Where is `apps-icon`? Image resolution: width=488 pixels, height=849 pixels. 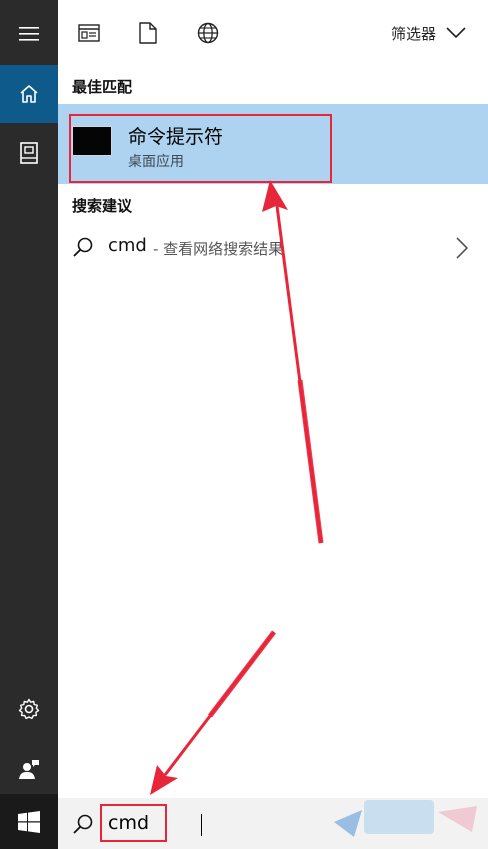
apps-icon is located at coordinates (89, 33).